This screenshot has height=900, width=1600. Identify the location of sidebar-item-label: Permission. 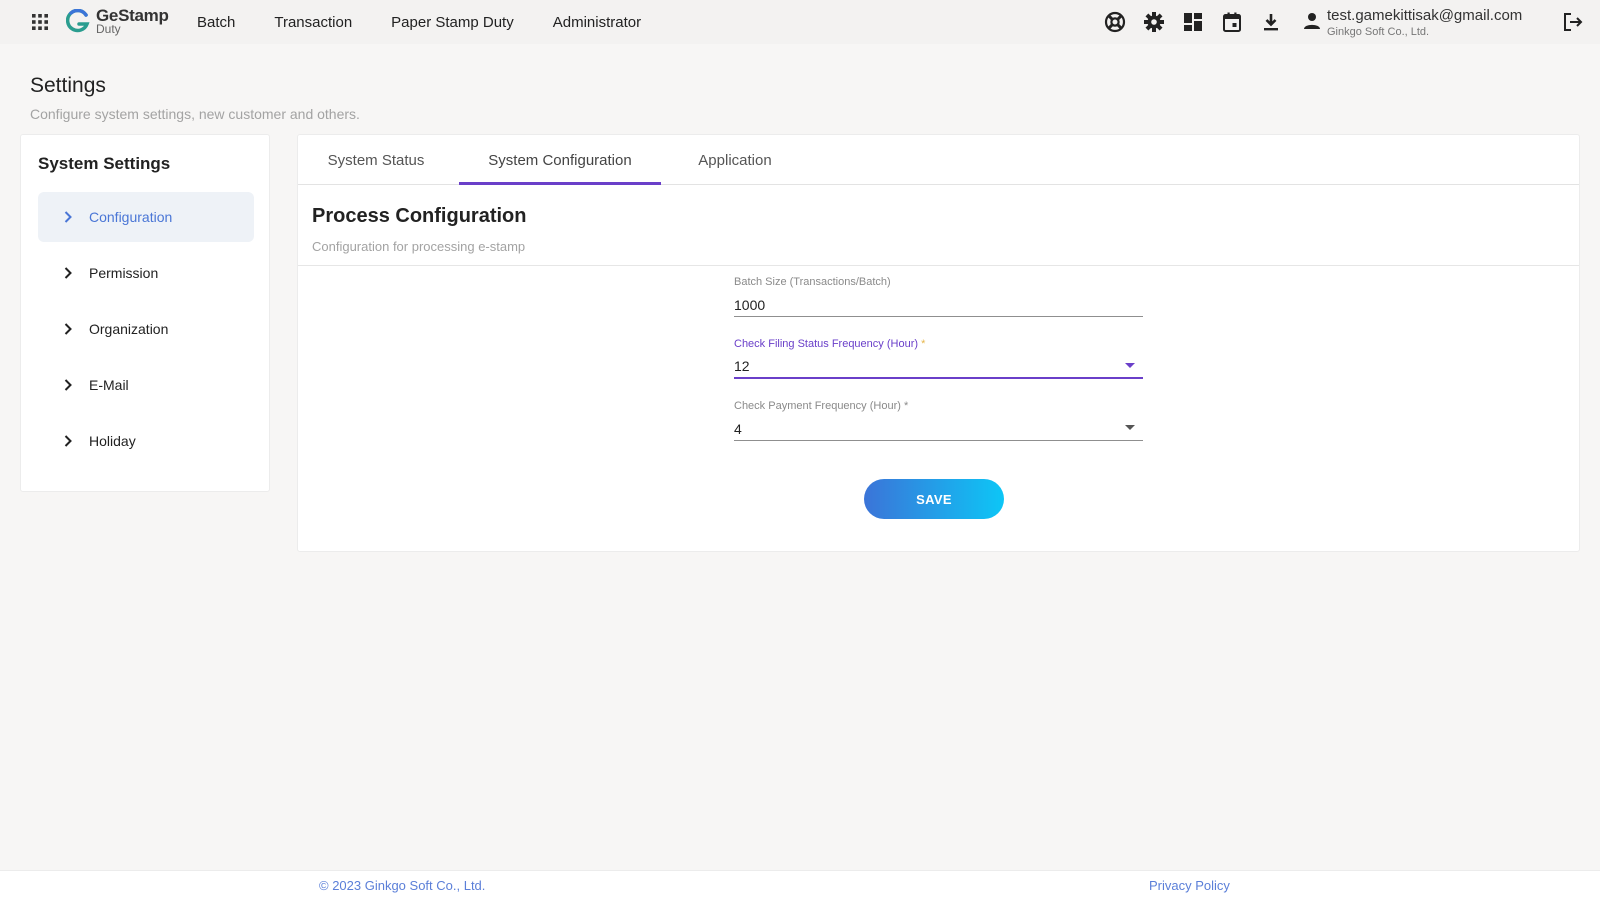
(124, 273).